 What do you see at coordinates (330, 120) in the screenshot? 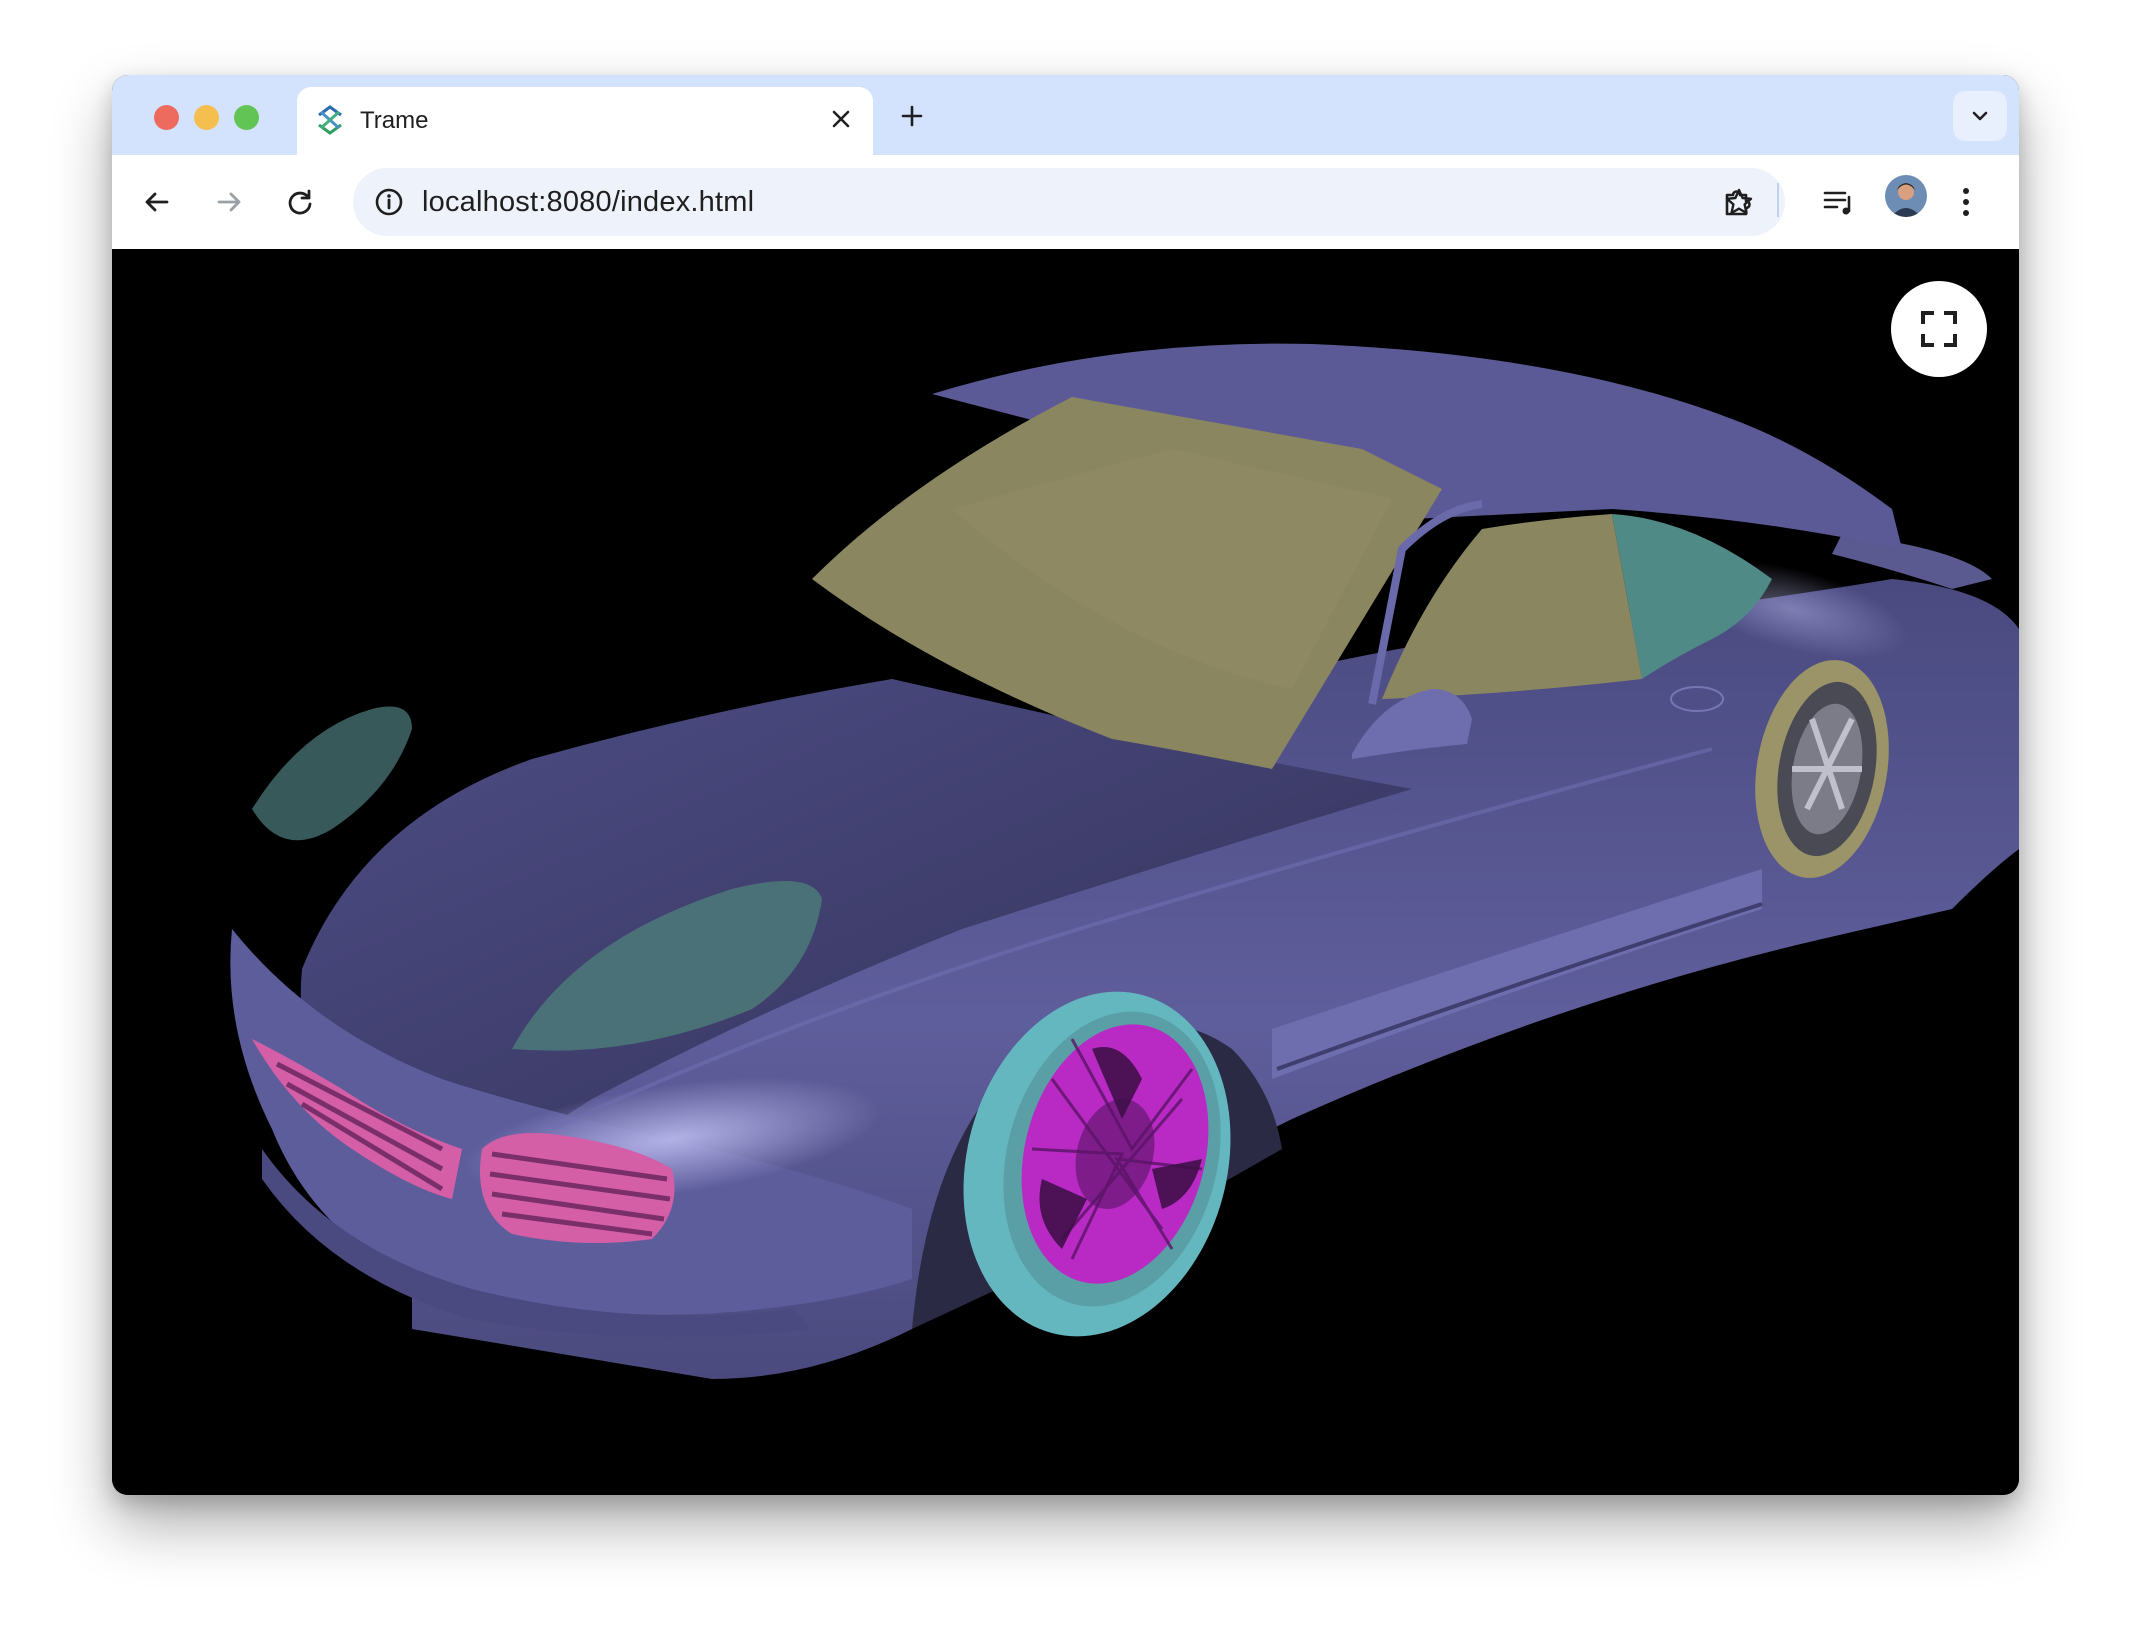
I see `trame-logo-icon` at bounding box center [330, 120].